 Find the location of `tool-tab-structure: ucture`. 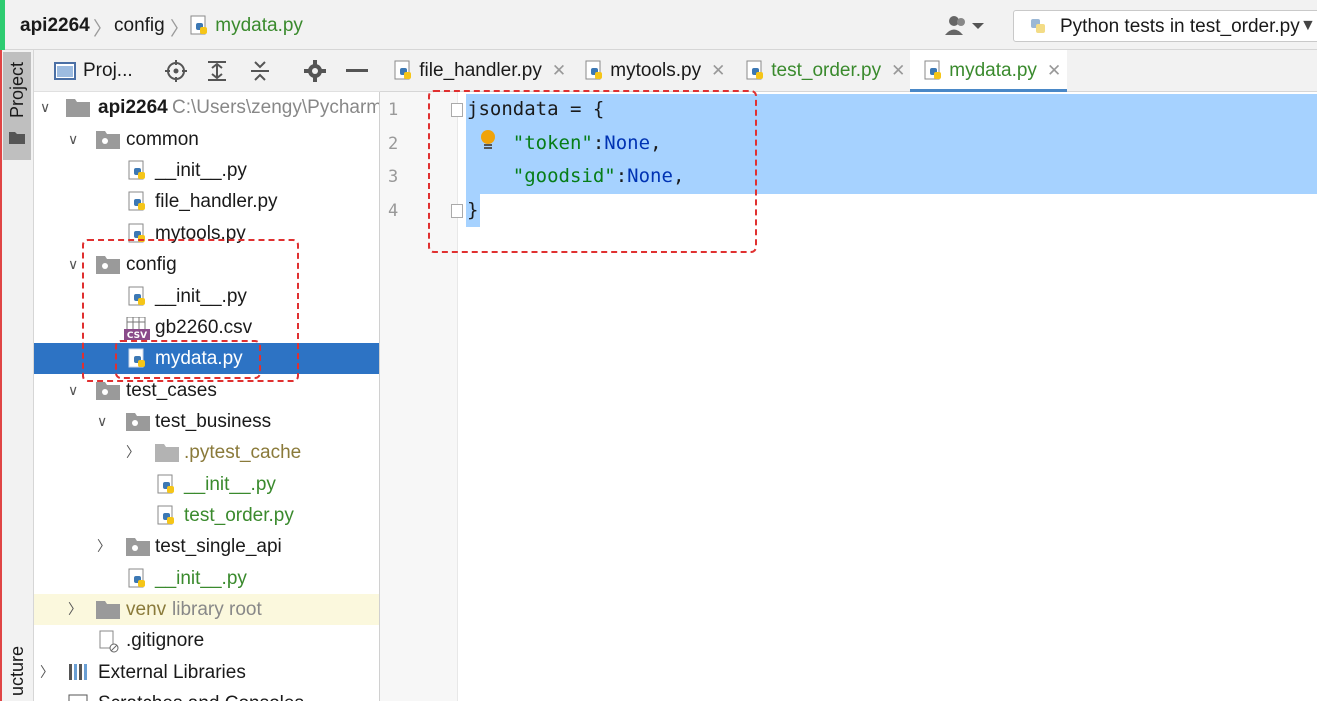

tool-tab-structure: ucture is located at coordinates (17, 671).